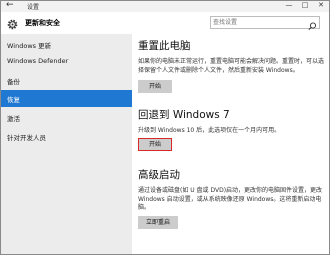 This screenshot has height=255, width=330. Describe the element at coordinates (26, 138) in the screenshot. I see `sidebar-item-label: 针对开发人员` at that location.